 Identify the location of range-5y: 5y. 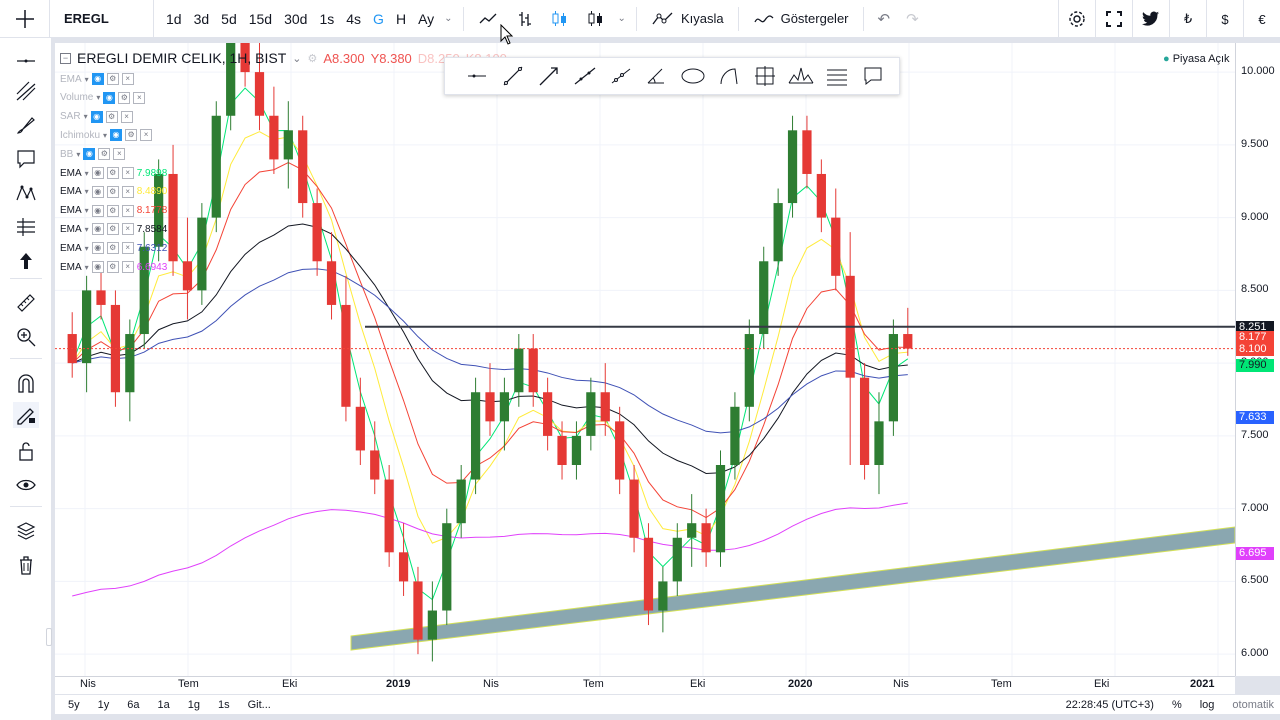
(74, 705).